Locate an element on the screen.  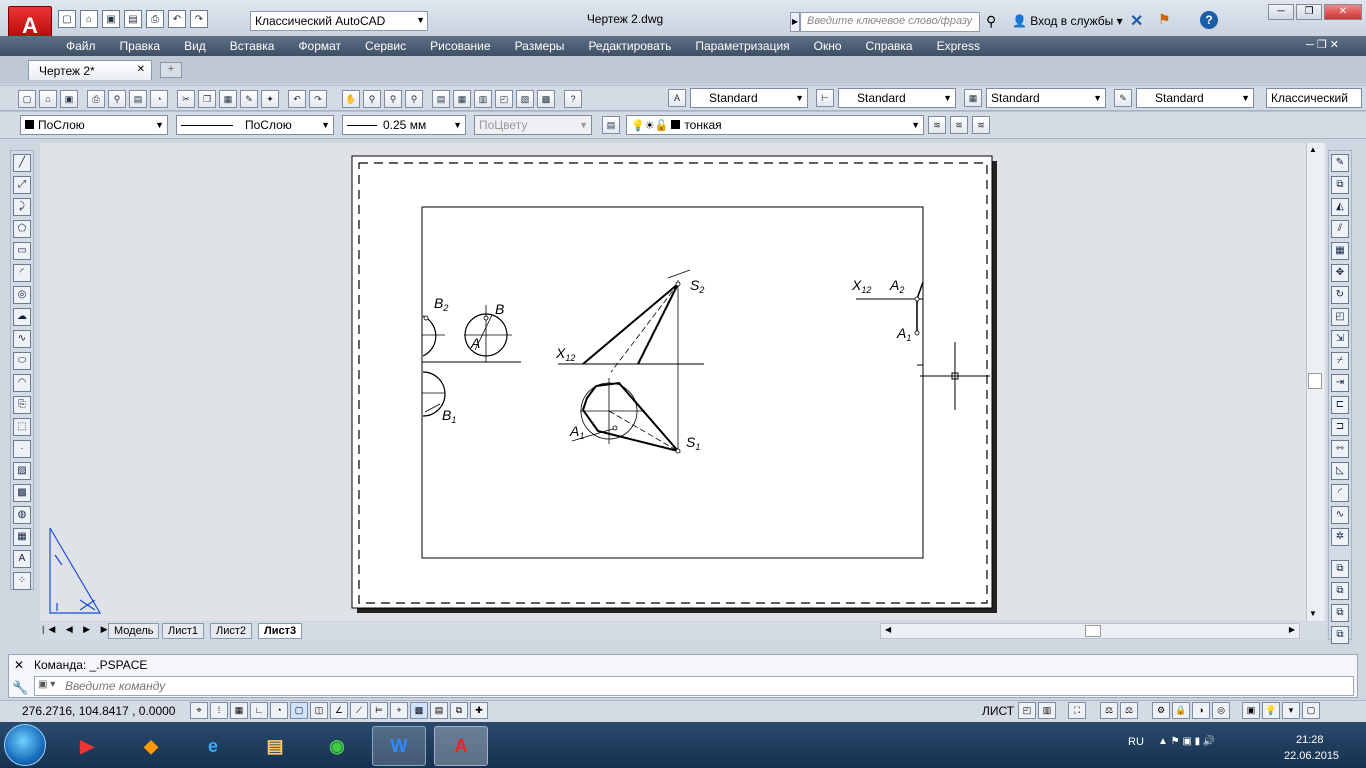
language-indicator: RU is located at coordinates (1136, 742).